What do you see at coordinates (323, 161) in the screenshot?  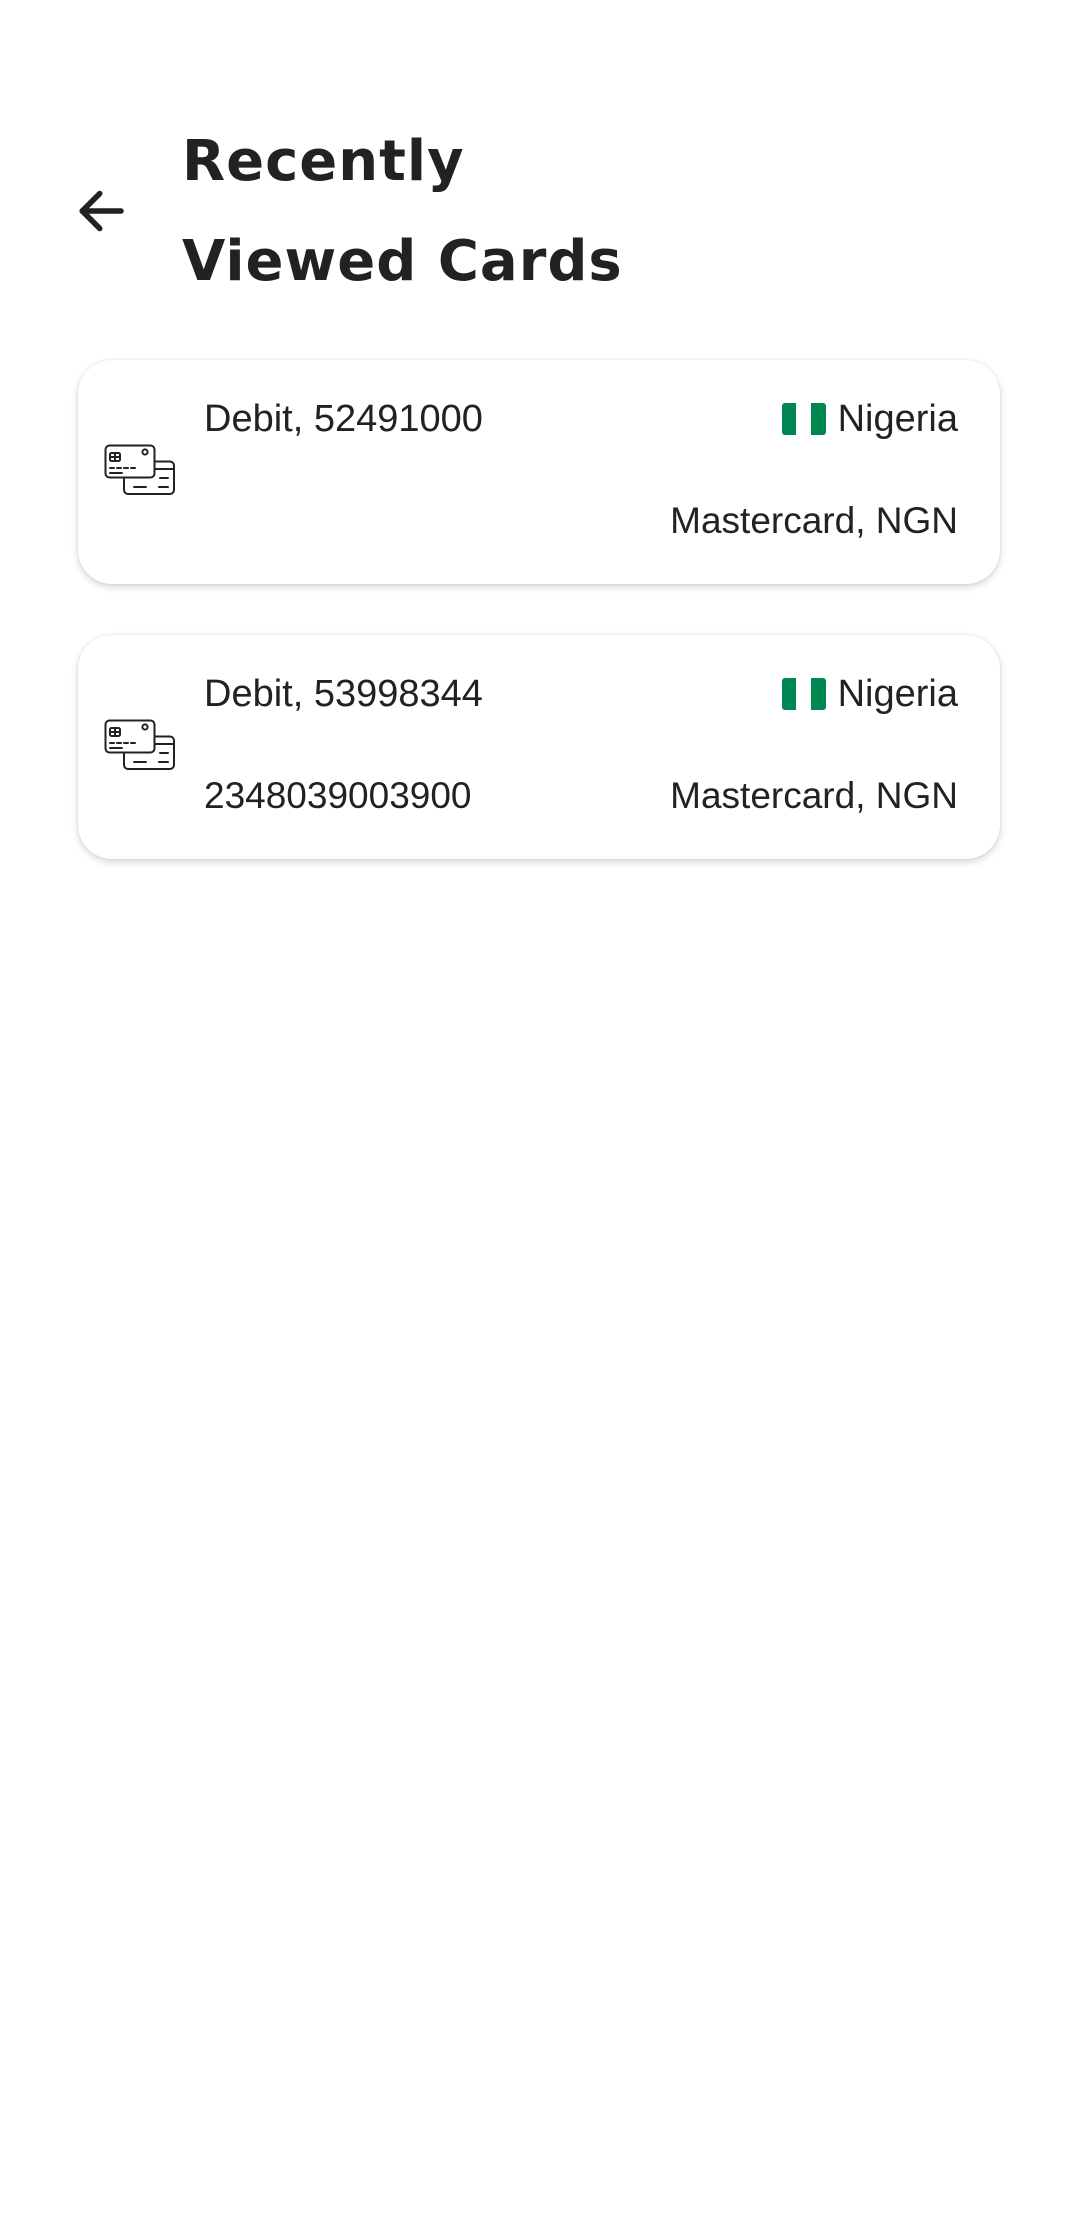 I see `page-title-line-1: Recently` at bounding box center [323, 161].